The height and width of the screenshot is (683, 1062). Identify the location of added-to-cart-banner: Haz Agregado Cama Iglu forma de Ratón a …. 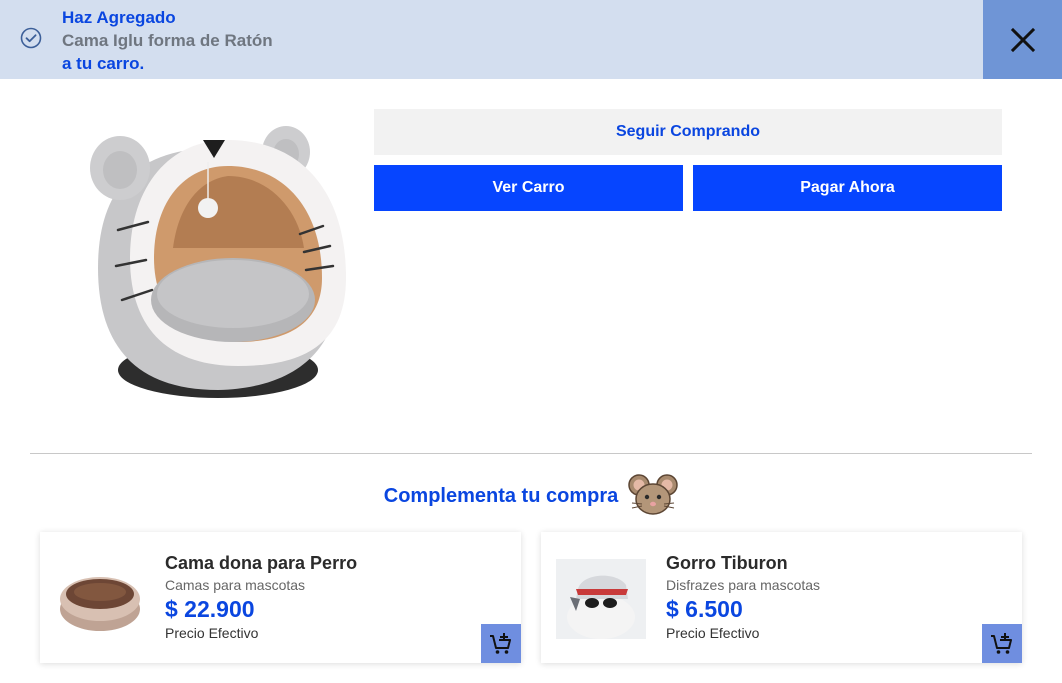
(531, 39).